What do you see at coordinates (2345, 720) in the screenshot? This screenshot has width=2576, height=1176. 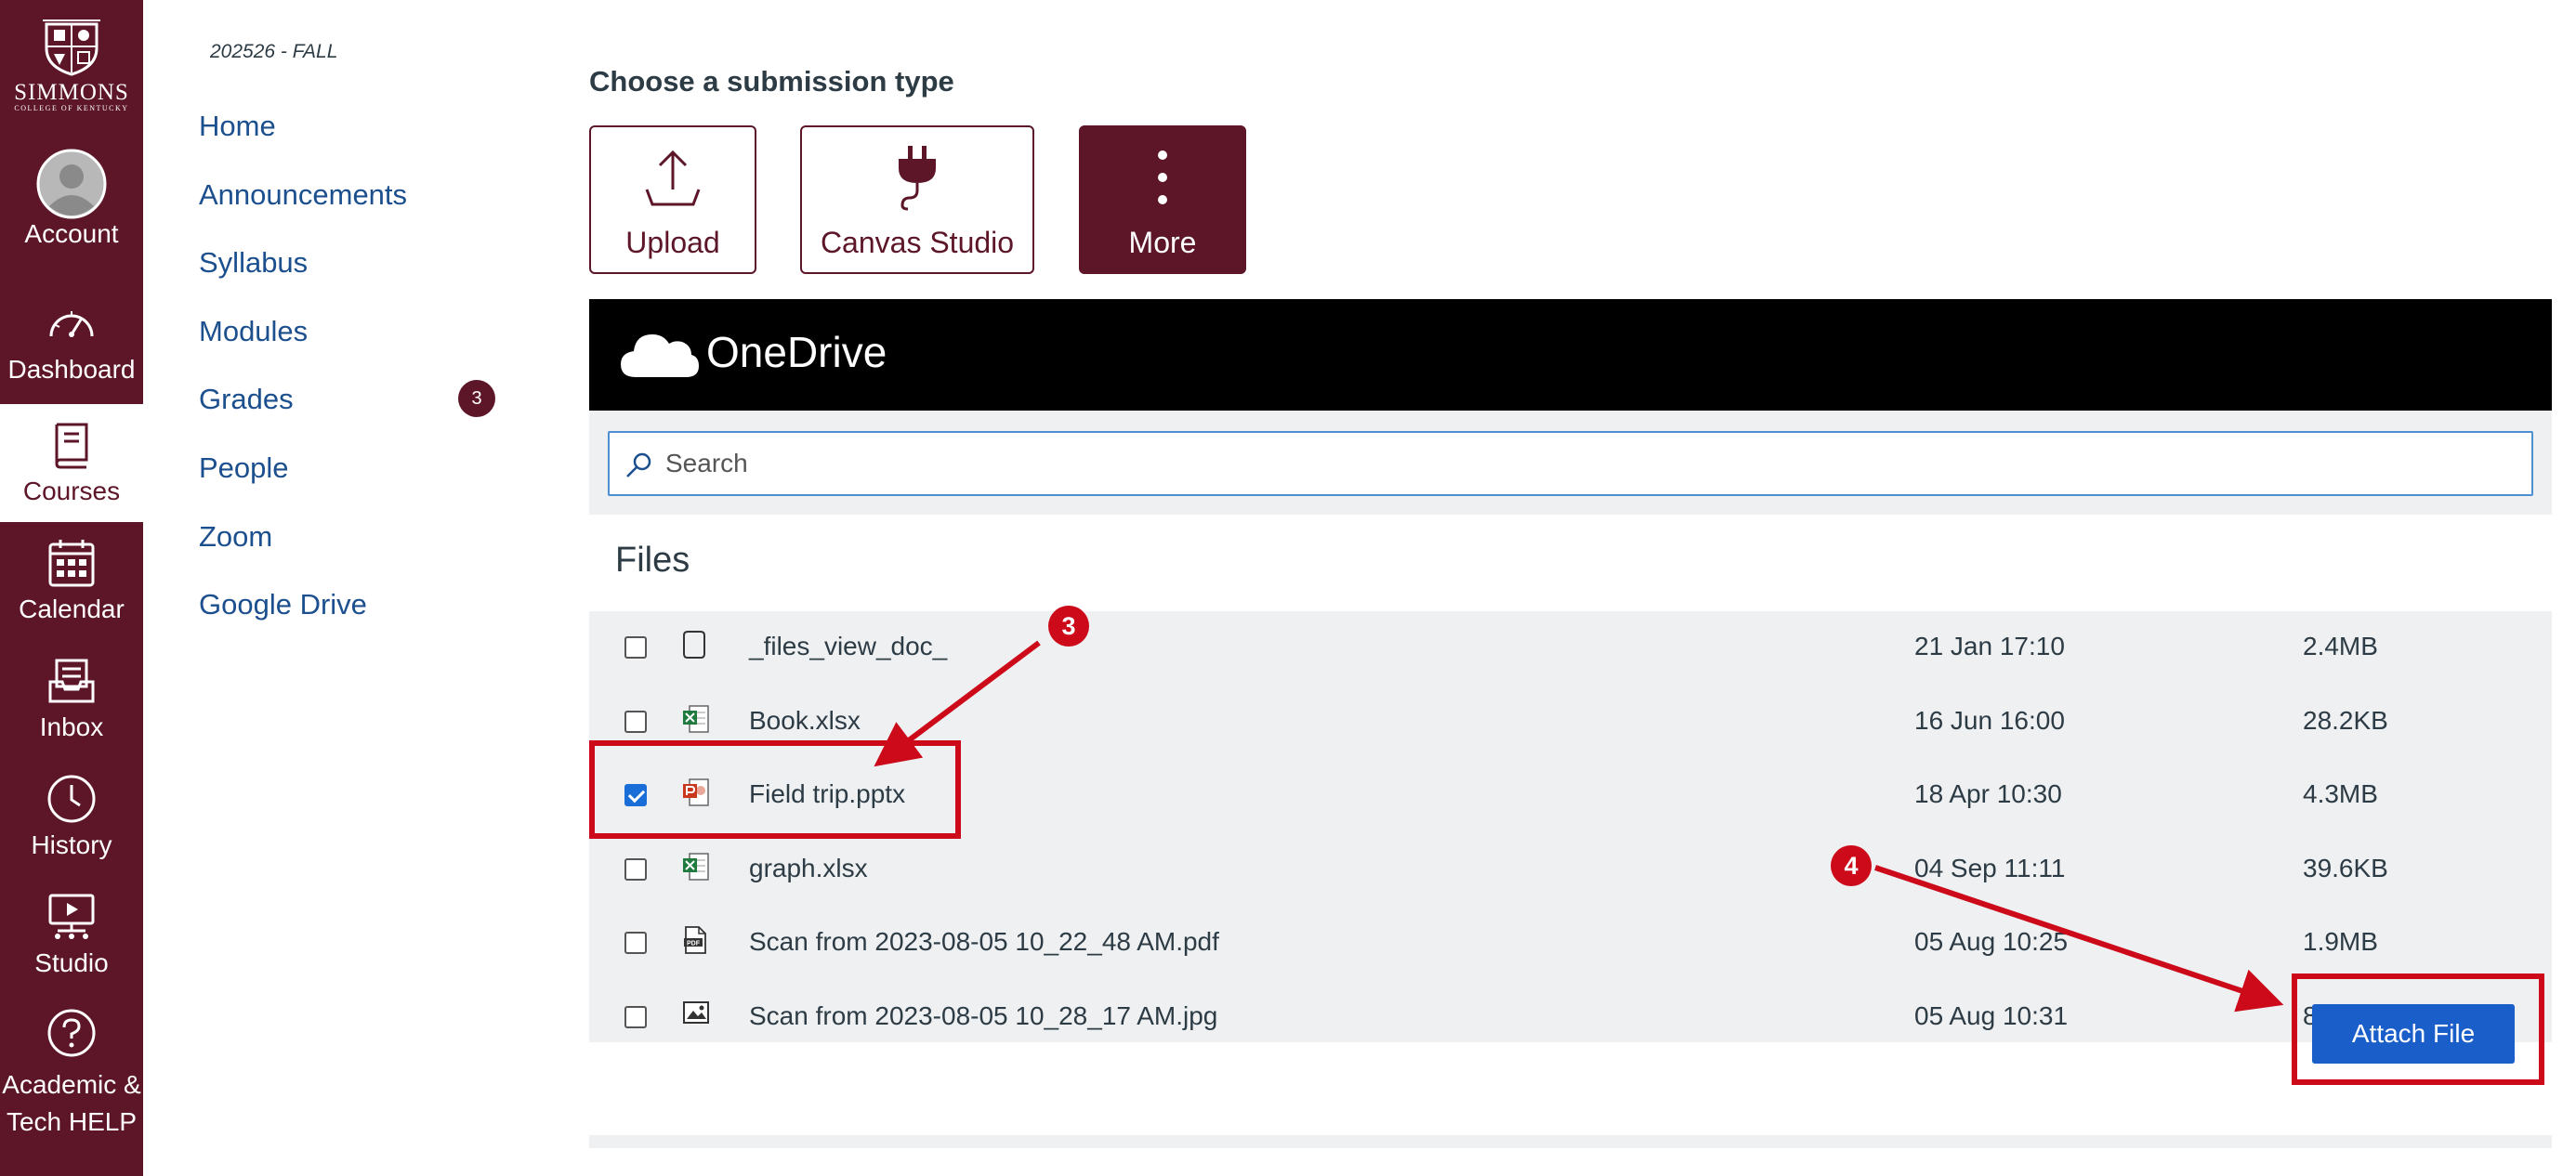 I see `file-size: 28.2KB` at bounding box center [2345, 720].